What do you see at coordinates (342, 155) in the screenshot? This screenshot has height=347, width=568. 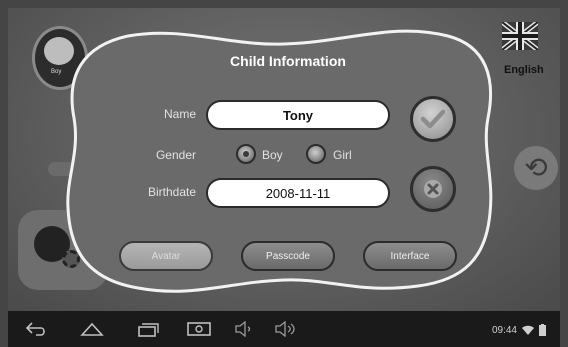 I see `gender-girl-label: Girl` at bounding box center [342, 155].